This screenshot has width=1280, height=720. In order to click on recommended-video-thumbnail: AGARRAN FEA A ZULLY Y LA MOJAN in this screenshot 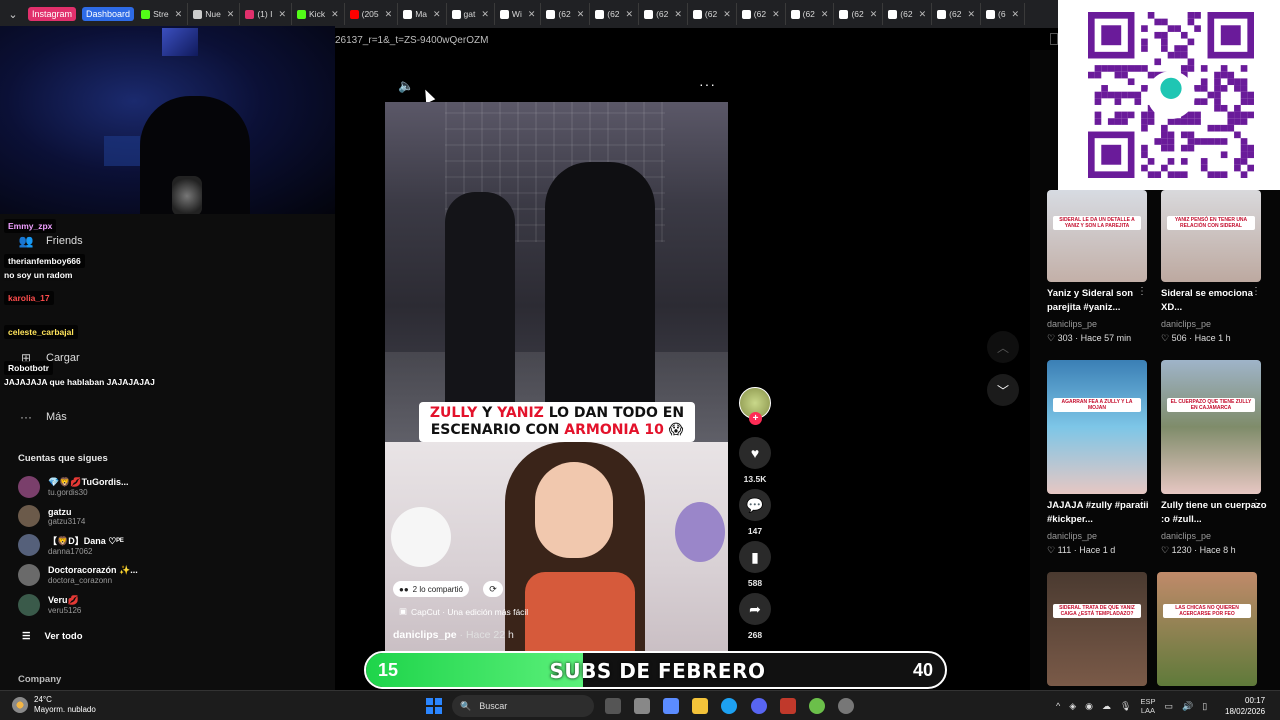, I will do `click(1097, 427)`.